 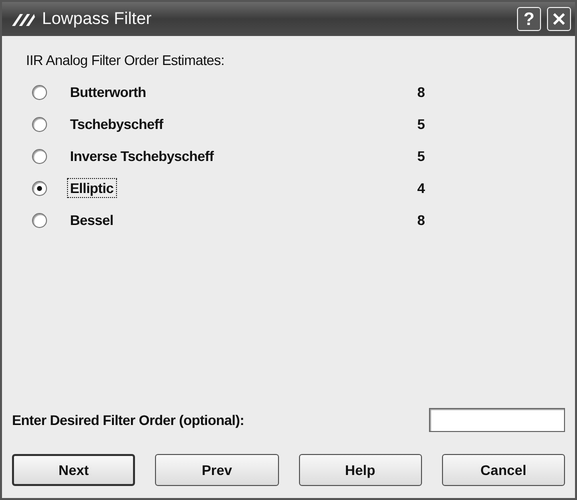 I want to click on dialog-button: Cancel, so click(x=504, y=470).